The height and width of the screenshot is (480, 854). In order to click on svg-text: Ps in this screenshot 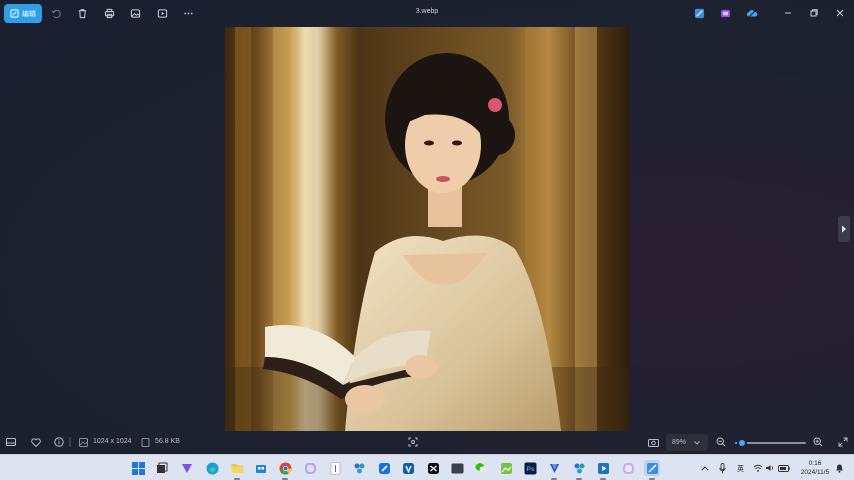, I will do `click(530, 469)`.